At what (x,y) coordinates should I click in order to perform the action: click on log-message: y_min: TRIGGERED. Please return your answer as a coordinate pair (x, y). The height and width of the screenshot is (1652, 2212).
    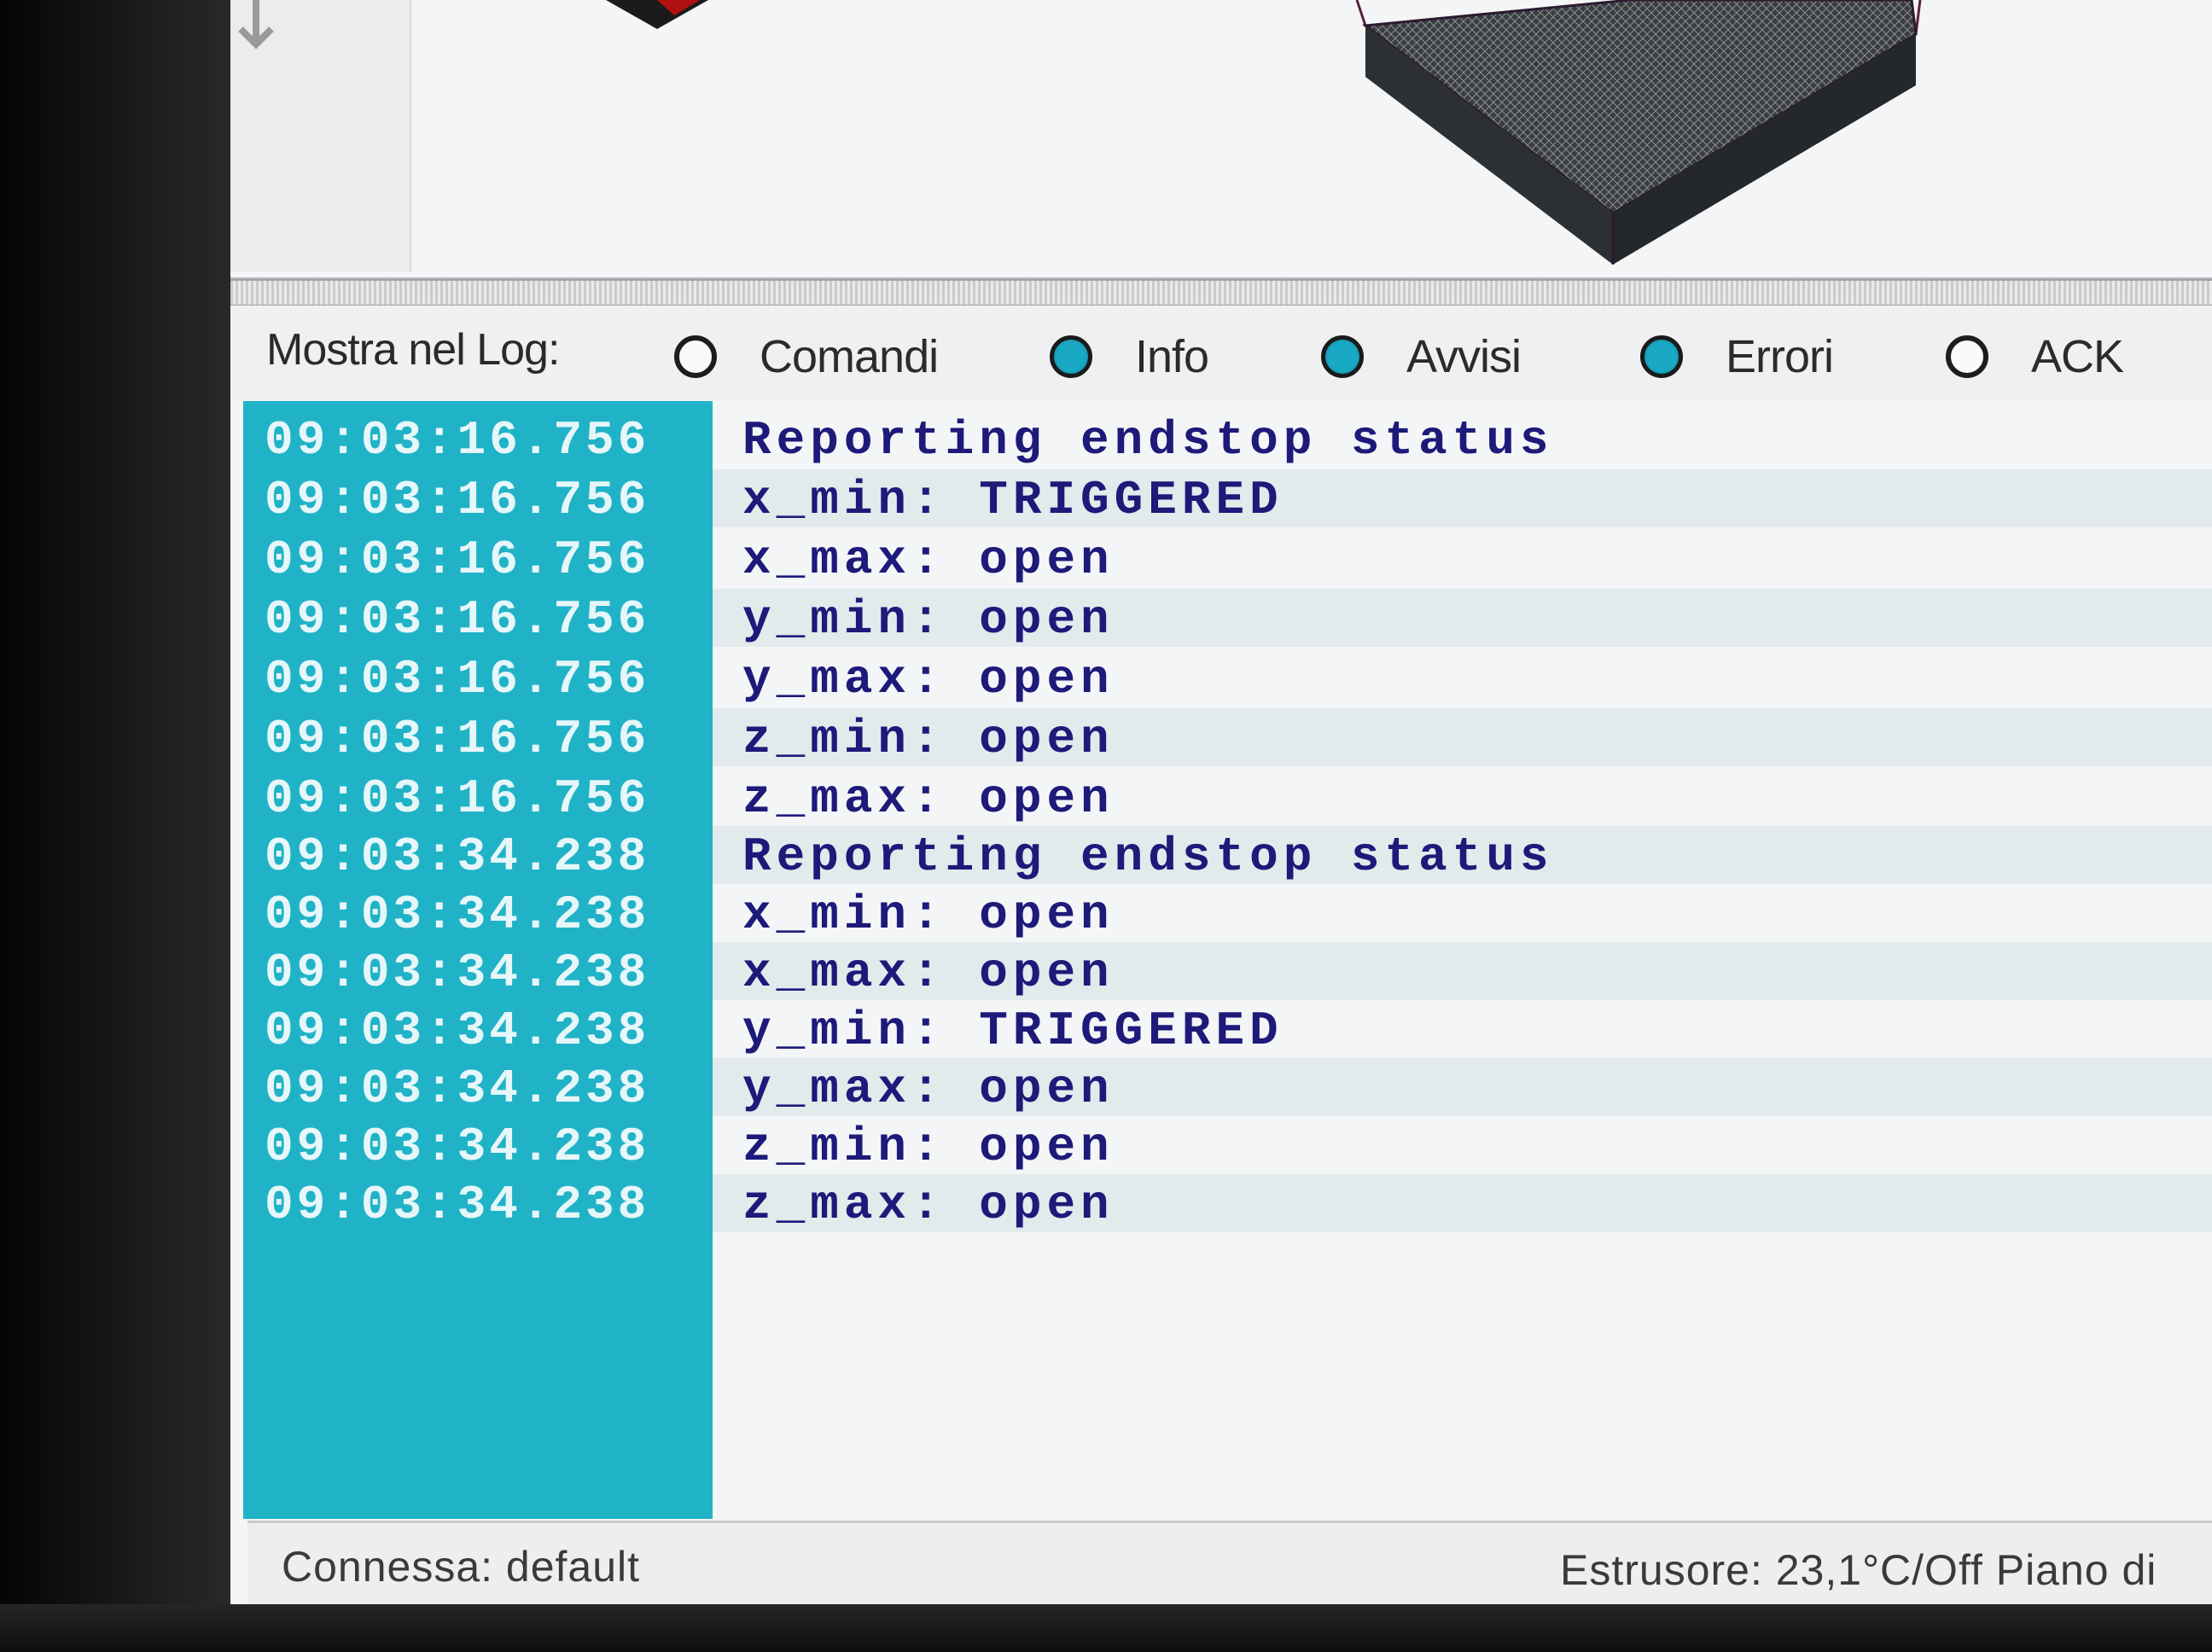
    Looking at the image, I should click on (1013, 1030).